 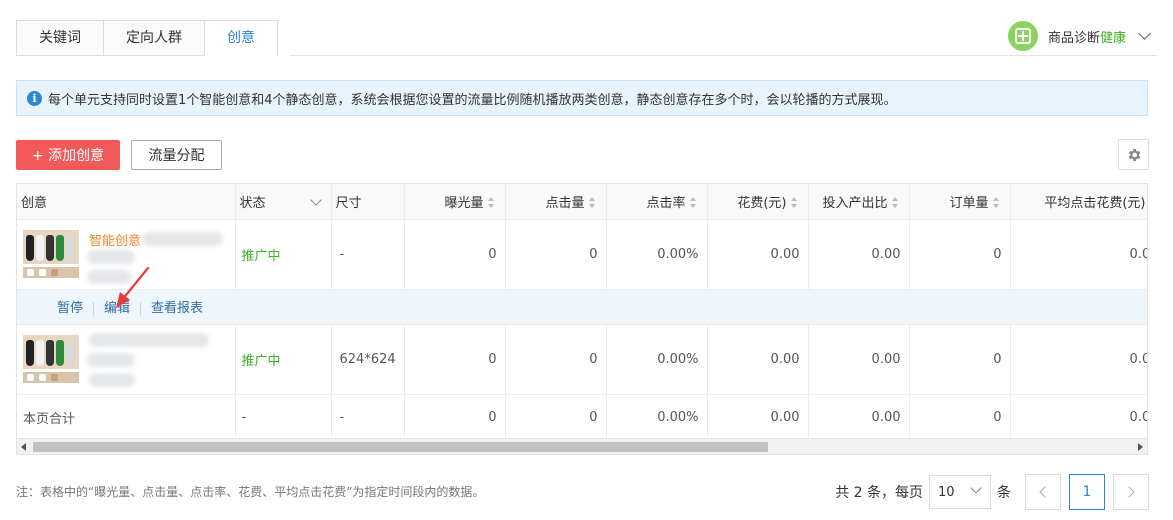 What do you see at coordinates (960, 202) in the screenshot?
I see `col-orders: 订单量` at bounding box center [960, 202].